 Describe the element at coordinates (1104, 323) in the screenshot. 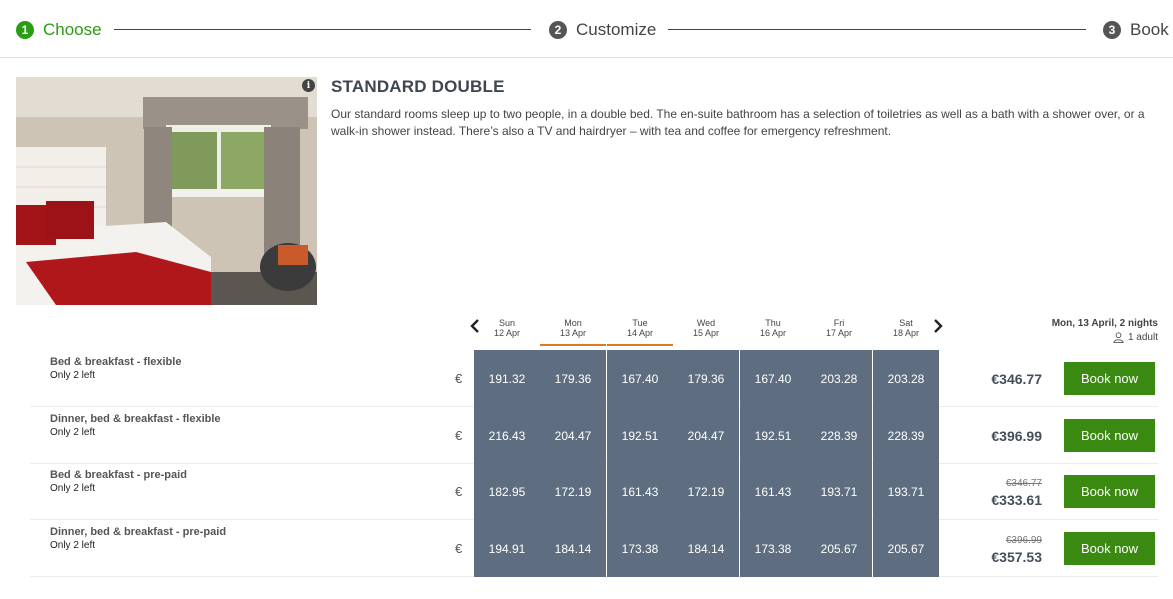

I see `stay-summary: Mon, 13 April, 2 nights` at that location.